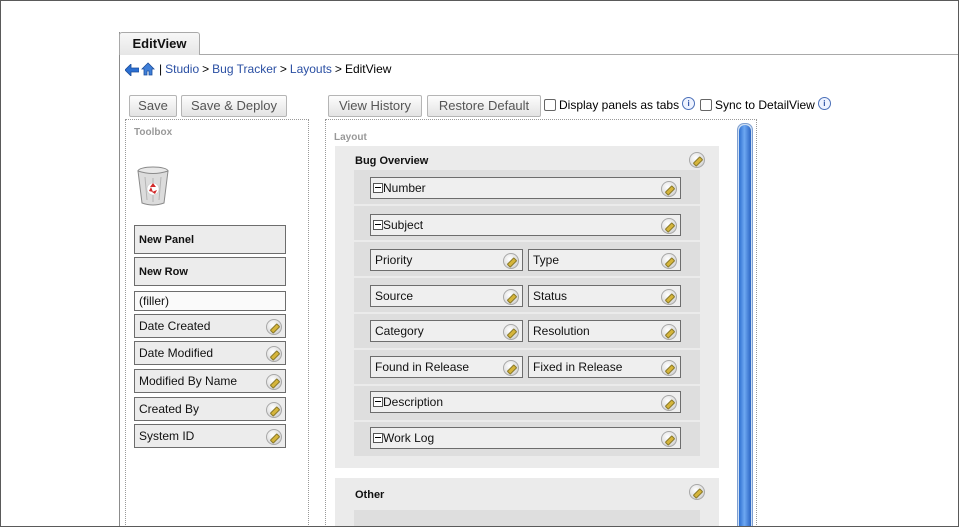 This screenshot has height=527, width=959. Describe the element at coordinates (706, 105) in the screenshot. I see `sync-to-detailview-checkbox` at that location.